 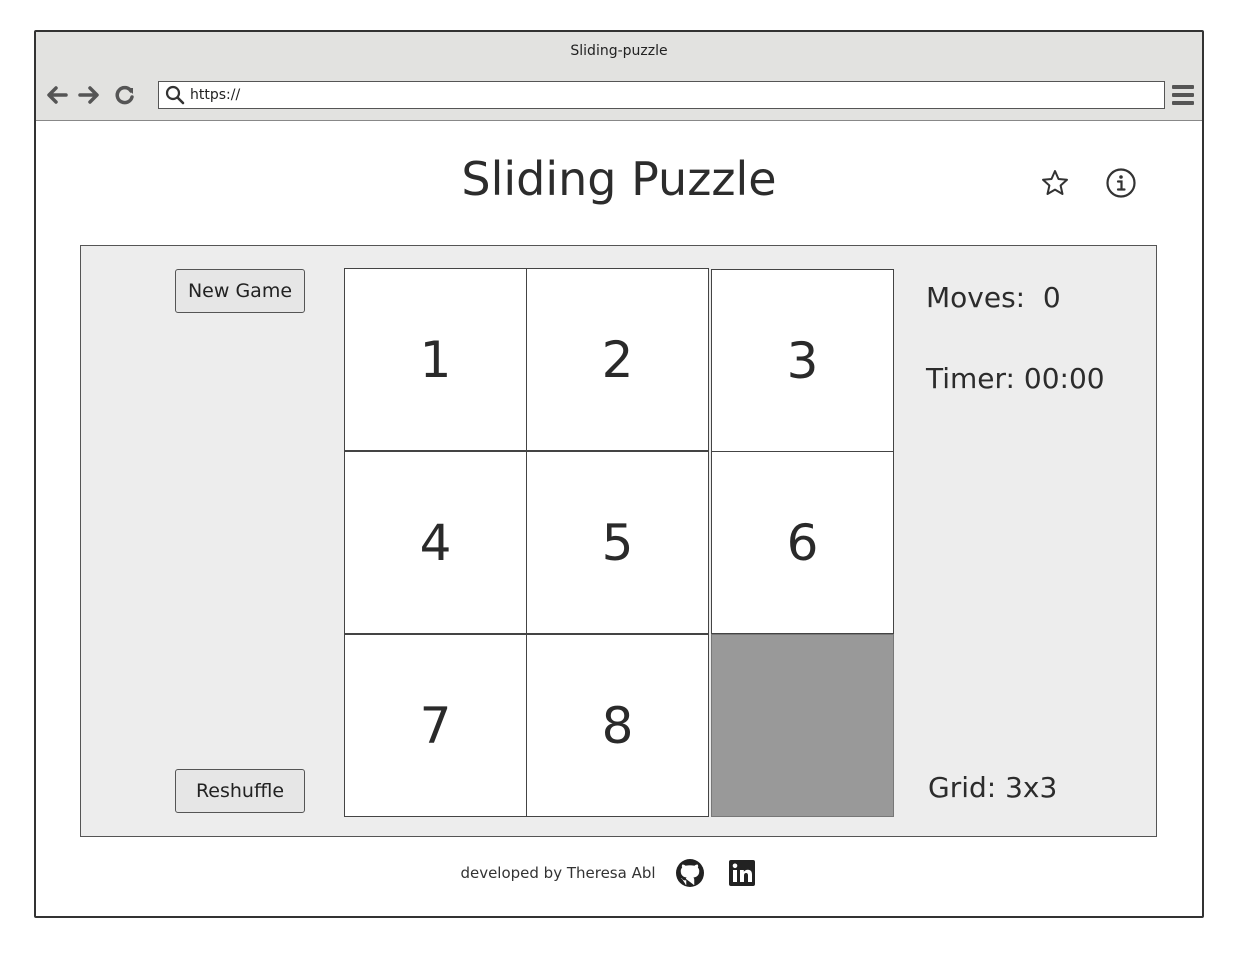 I want to click on arrow-right-icon, so click(x=88, y=95).